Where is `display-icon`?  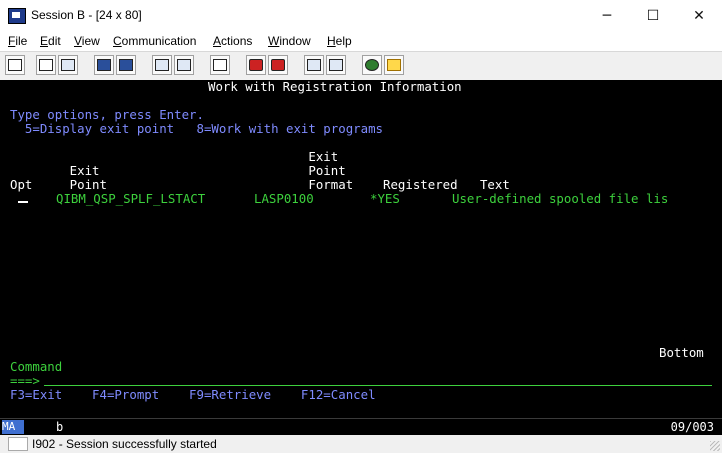 display-icon is located at coordinates (162, 65).